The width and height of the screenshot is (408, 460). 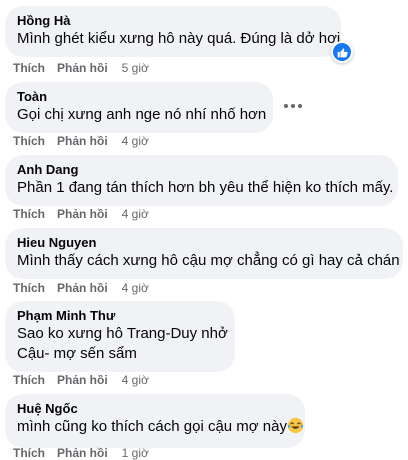 I want to click on comment-text: Sao ko xưng hô Trang-Duy nhở, so click(x=122, y=333).